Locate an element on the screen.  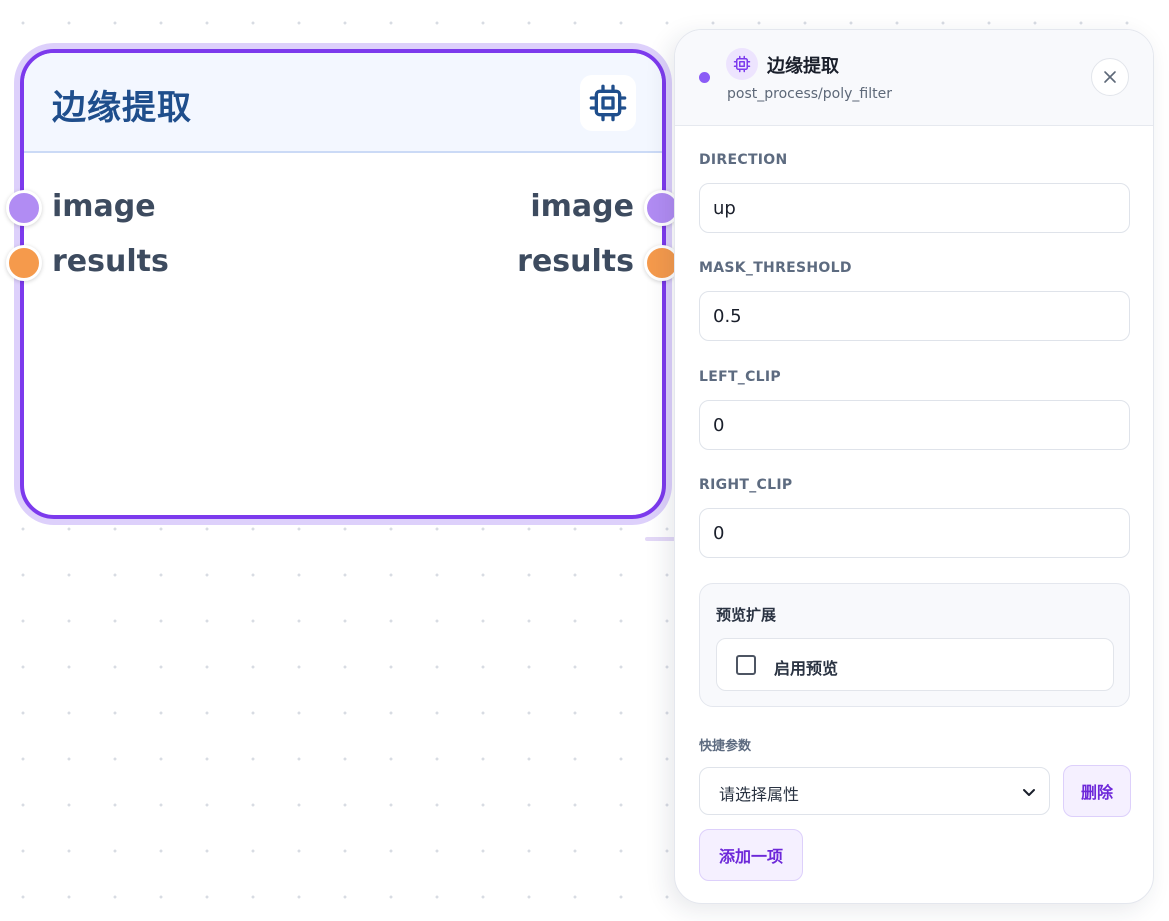
input-port-label: results is located at coordinates (110, 261).